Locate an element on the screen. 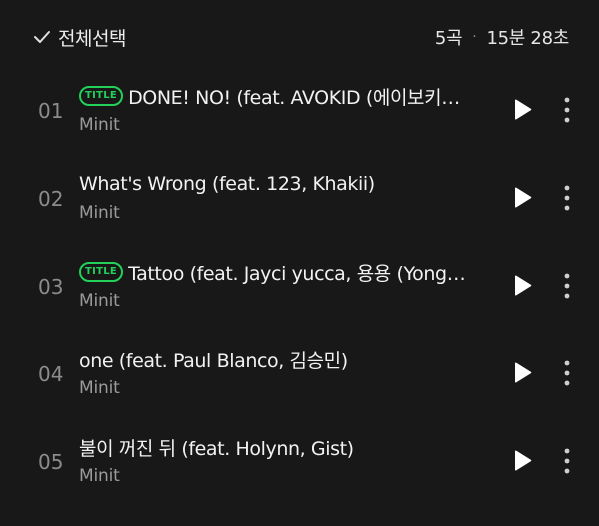  song-title: What's Wrong (feat. 123, Khakii) is located at coordinates (227, 184).